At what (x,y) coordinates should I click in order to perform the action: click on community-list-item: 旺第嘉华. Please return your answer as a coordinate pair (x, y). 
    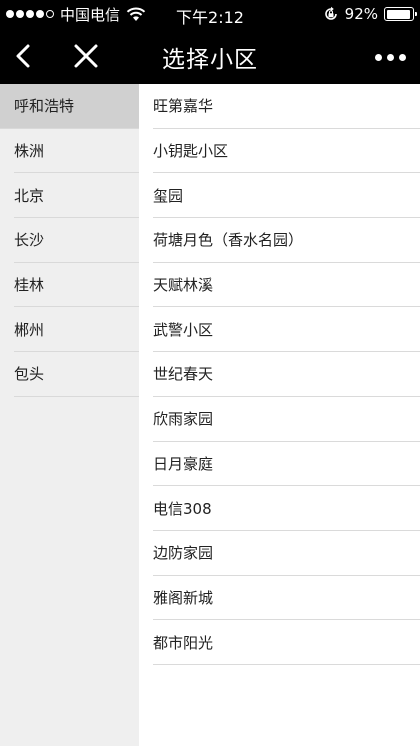
    Looking at the image, I should click on (286, 106).